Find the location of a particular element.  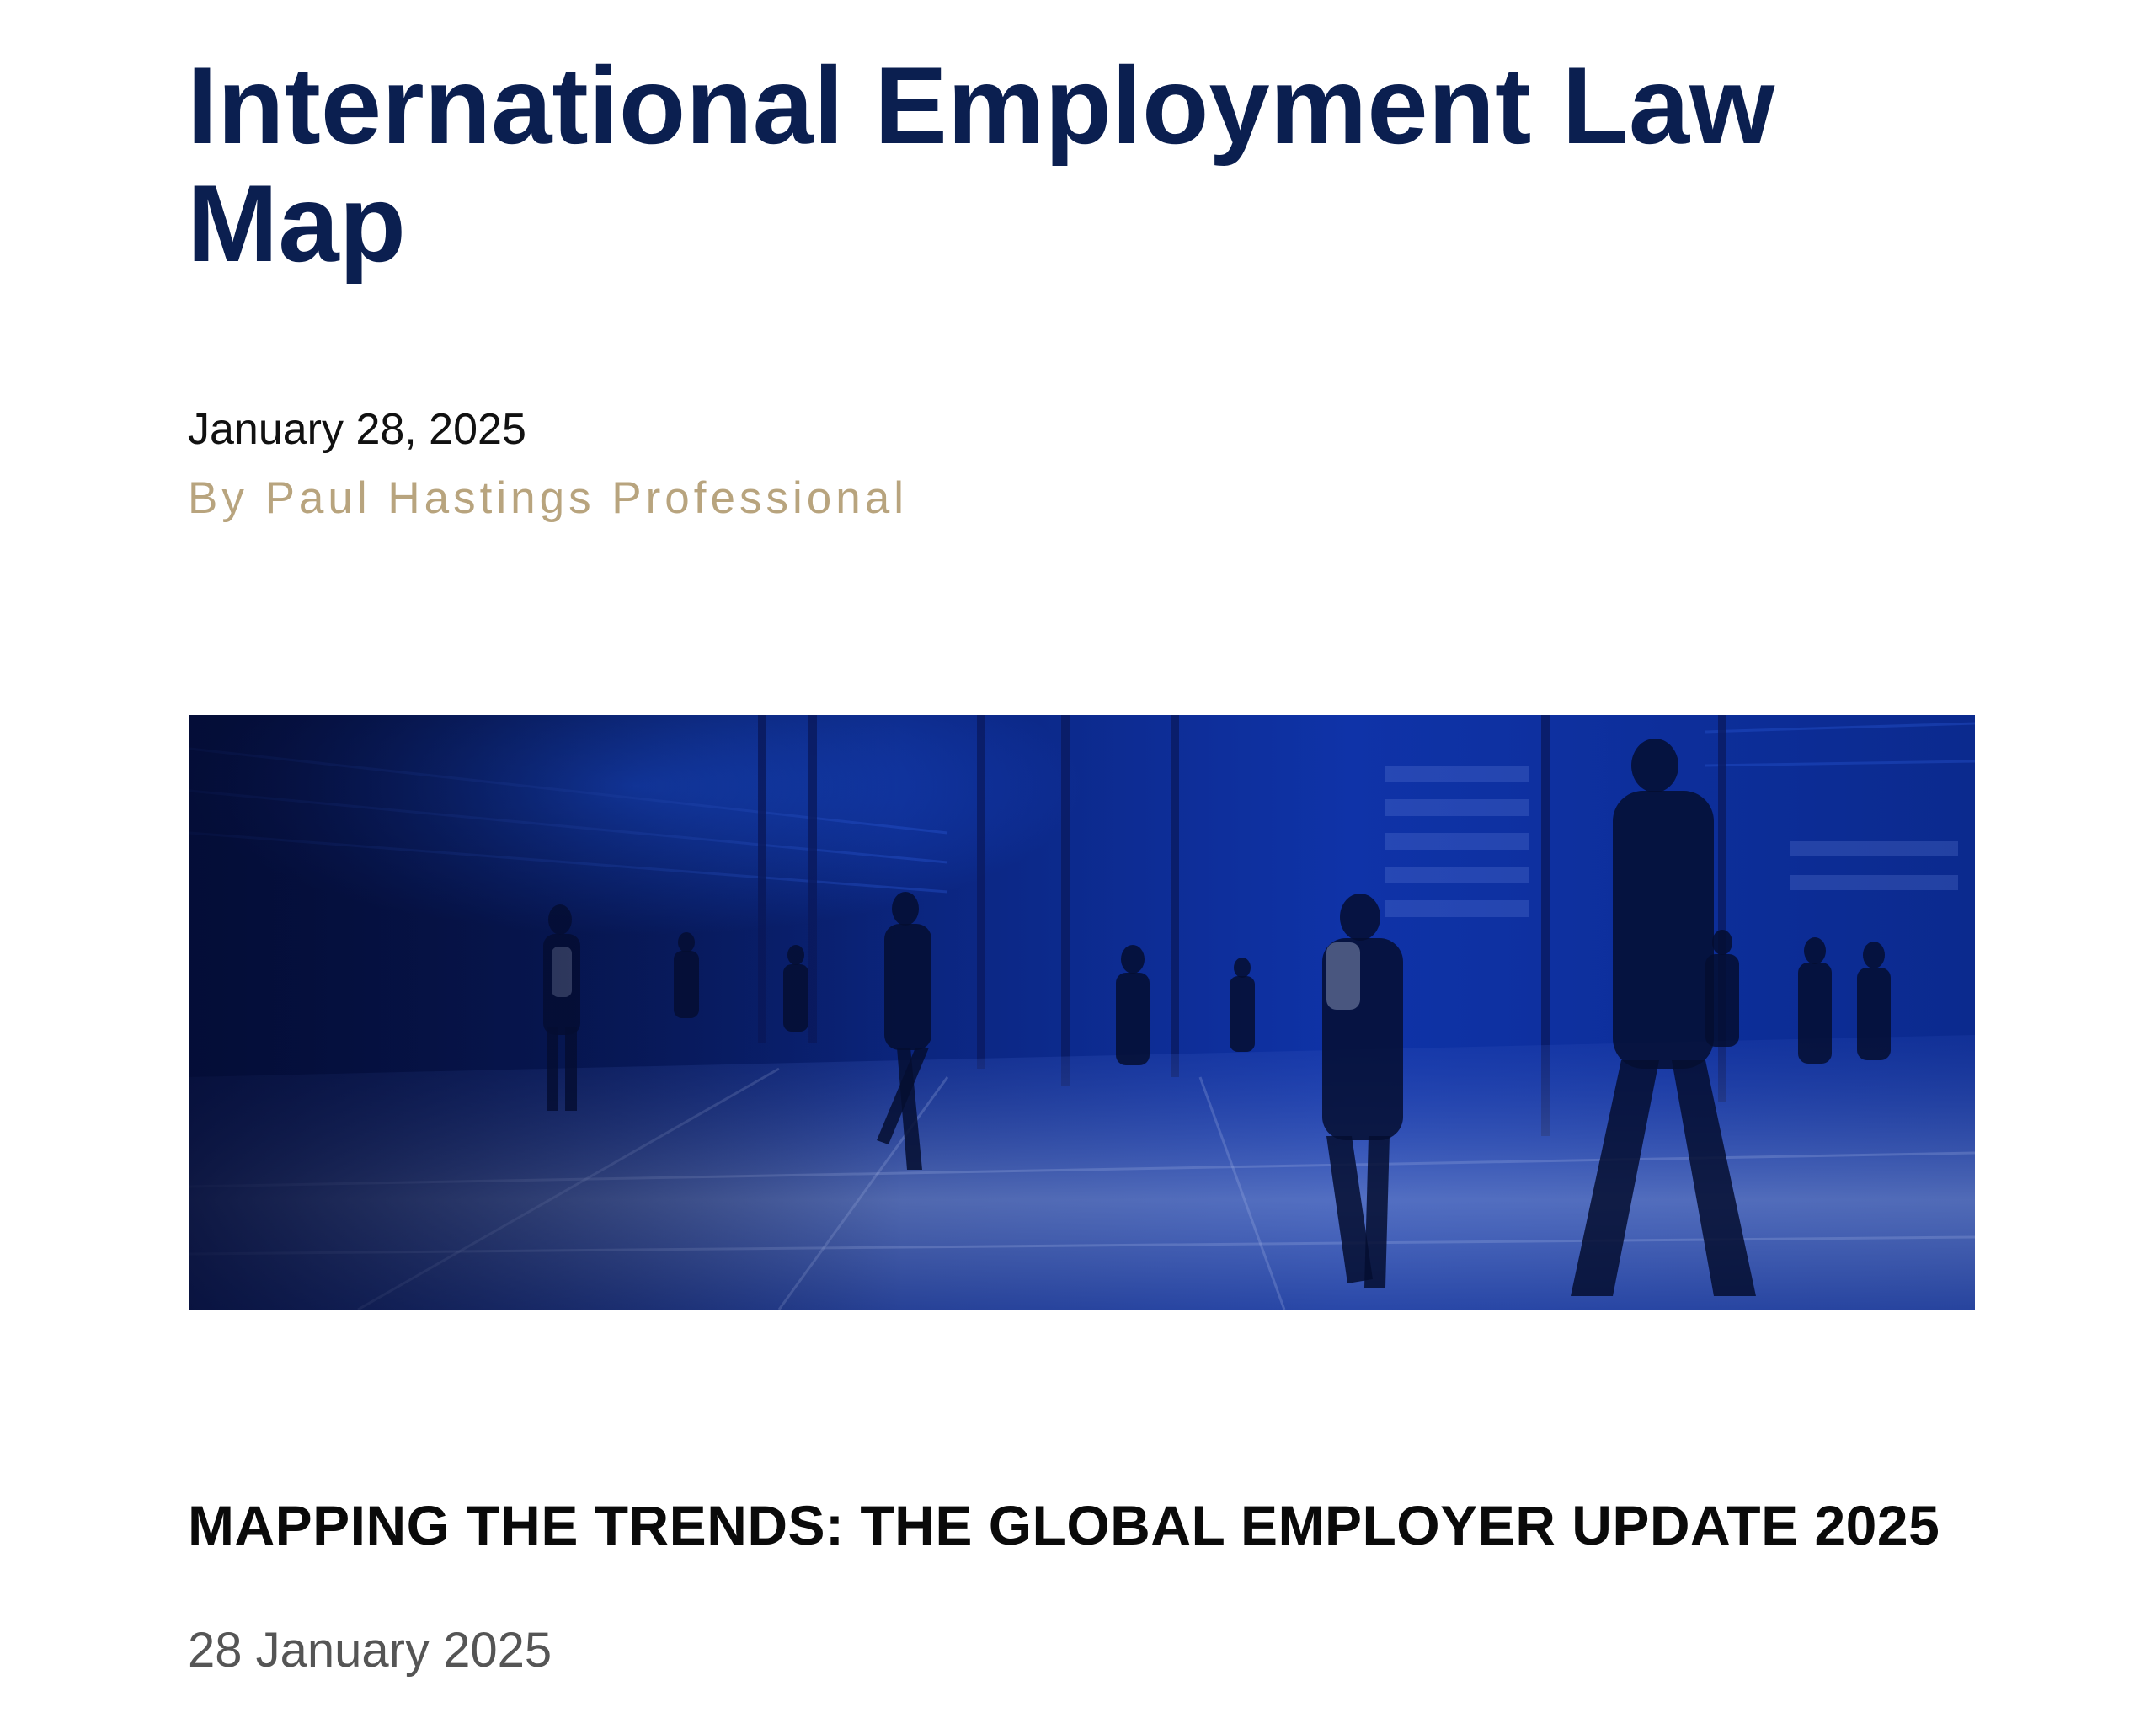

article-date: January 28, 2025 is located at coordinates (357, 429).